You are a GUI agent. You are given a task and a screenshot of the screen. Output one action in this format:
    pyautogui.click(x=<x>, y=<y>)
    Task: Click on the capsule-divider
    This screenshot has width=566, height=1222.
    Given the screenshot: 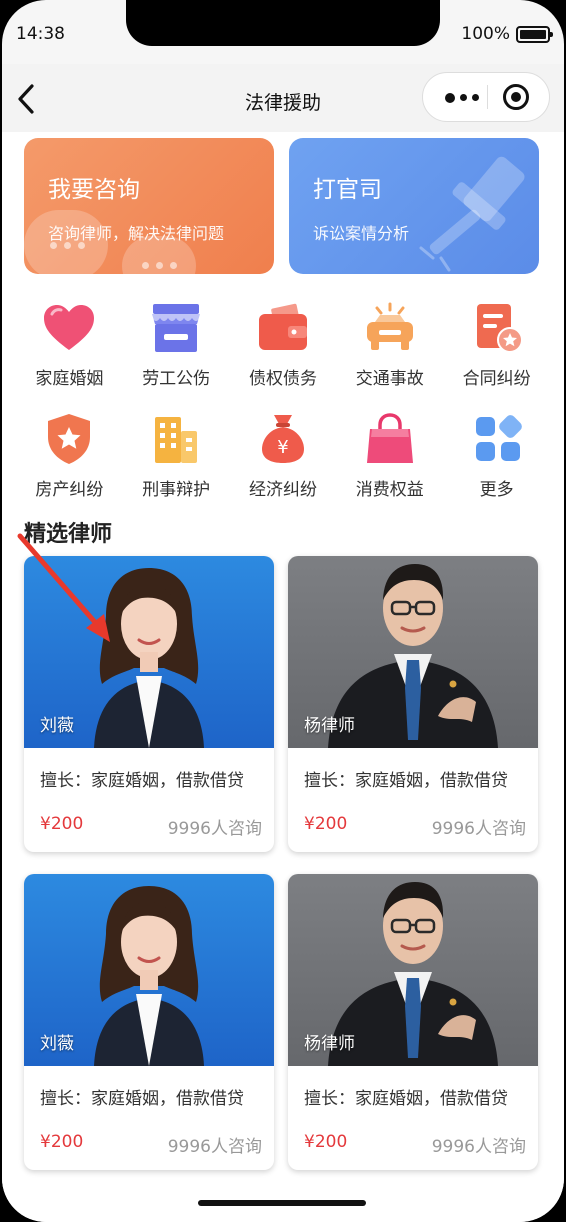 What is the action you would take?
    pyautogui.click(x=487, y=97)
    